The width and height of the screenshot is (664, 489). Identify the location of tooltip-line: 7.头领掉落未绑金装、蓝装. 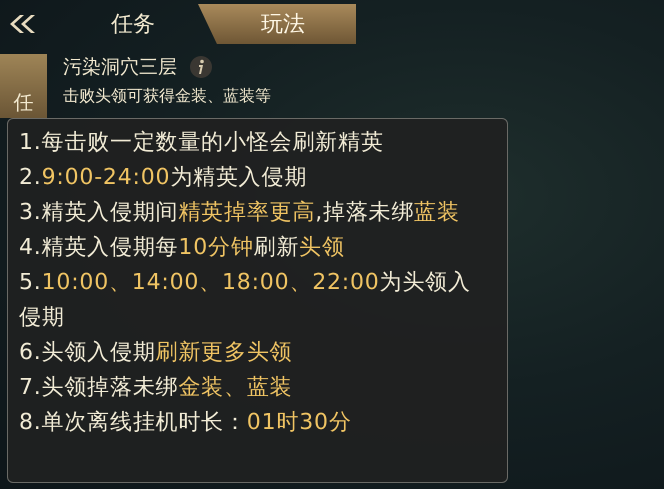
(156, 388).